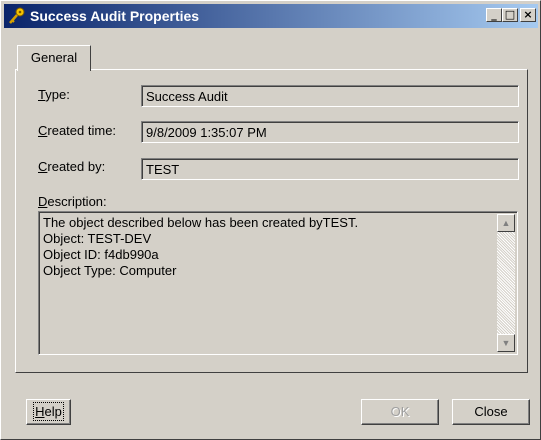  Describe the element at coordinates (506, 283) in the screenshot. I see `description-scrollbar: ▲ ▼` at that location.